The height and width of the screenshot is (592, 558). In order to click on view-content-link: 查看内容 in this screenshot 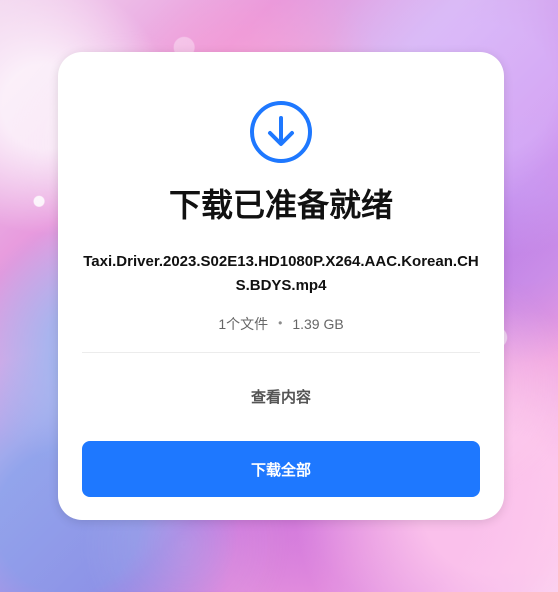, I will do `click(281, 396)`.